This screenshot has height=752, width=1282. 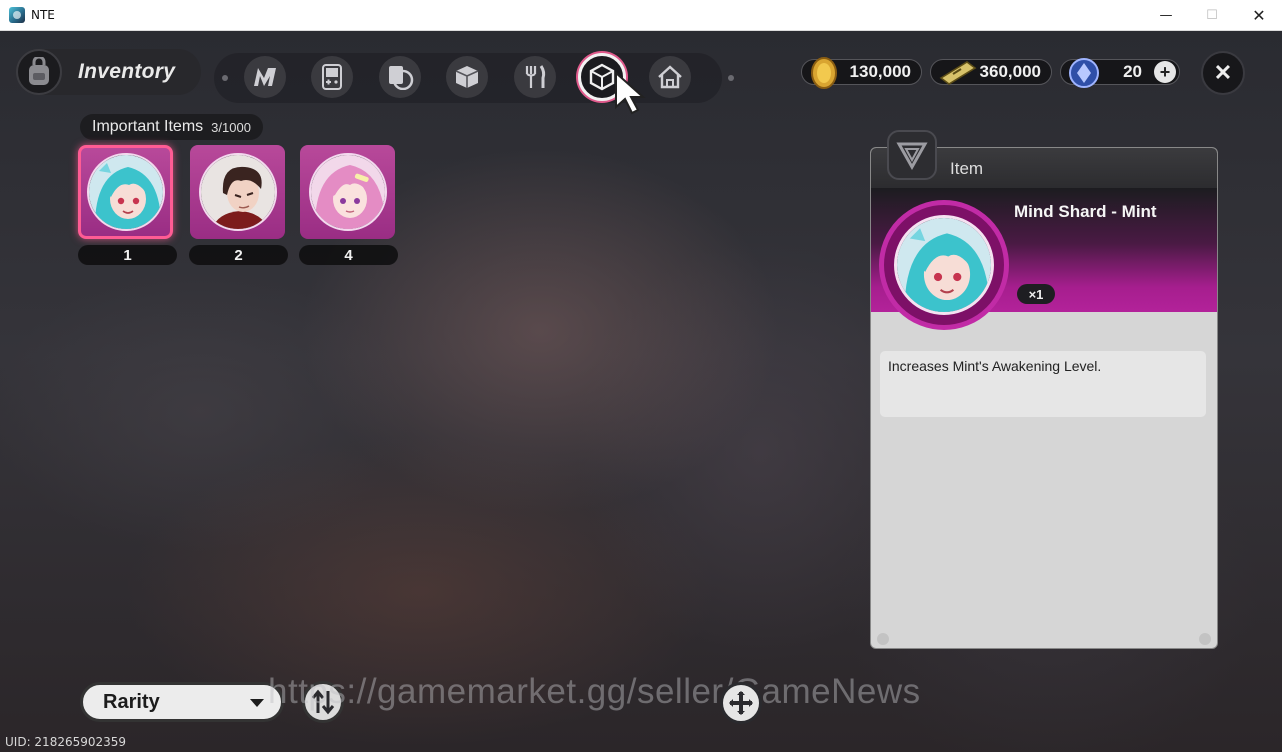 I want to click on cube-icon, so click(x=467, y=77).